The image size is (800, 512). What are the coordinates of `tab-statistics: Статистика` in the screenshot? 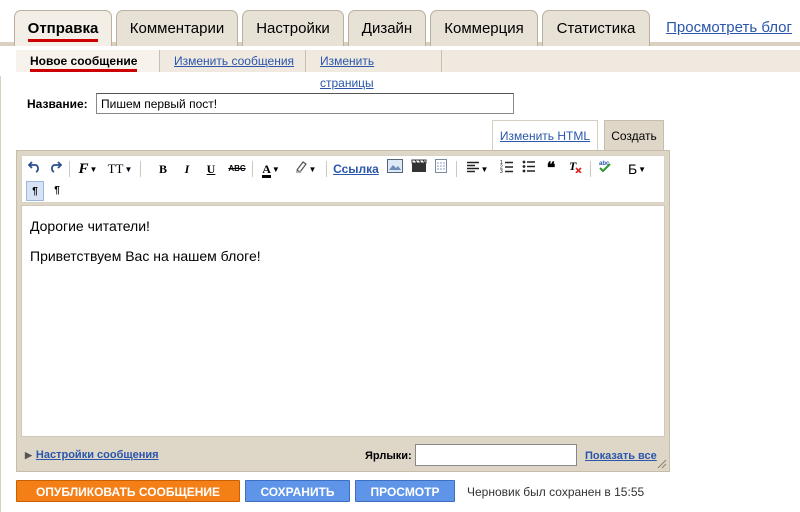 It's located at (596, 28).